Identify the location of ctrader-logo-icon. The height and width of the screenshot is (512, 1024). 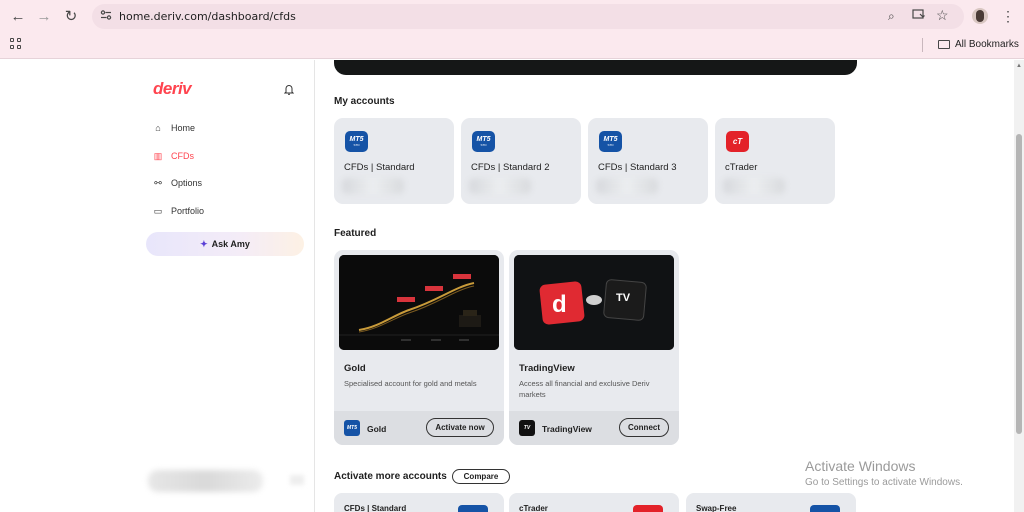
(648, 508).